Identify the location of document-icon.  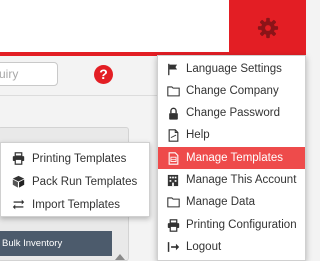
(173, 135).